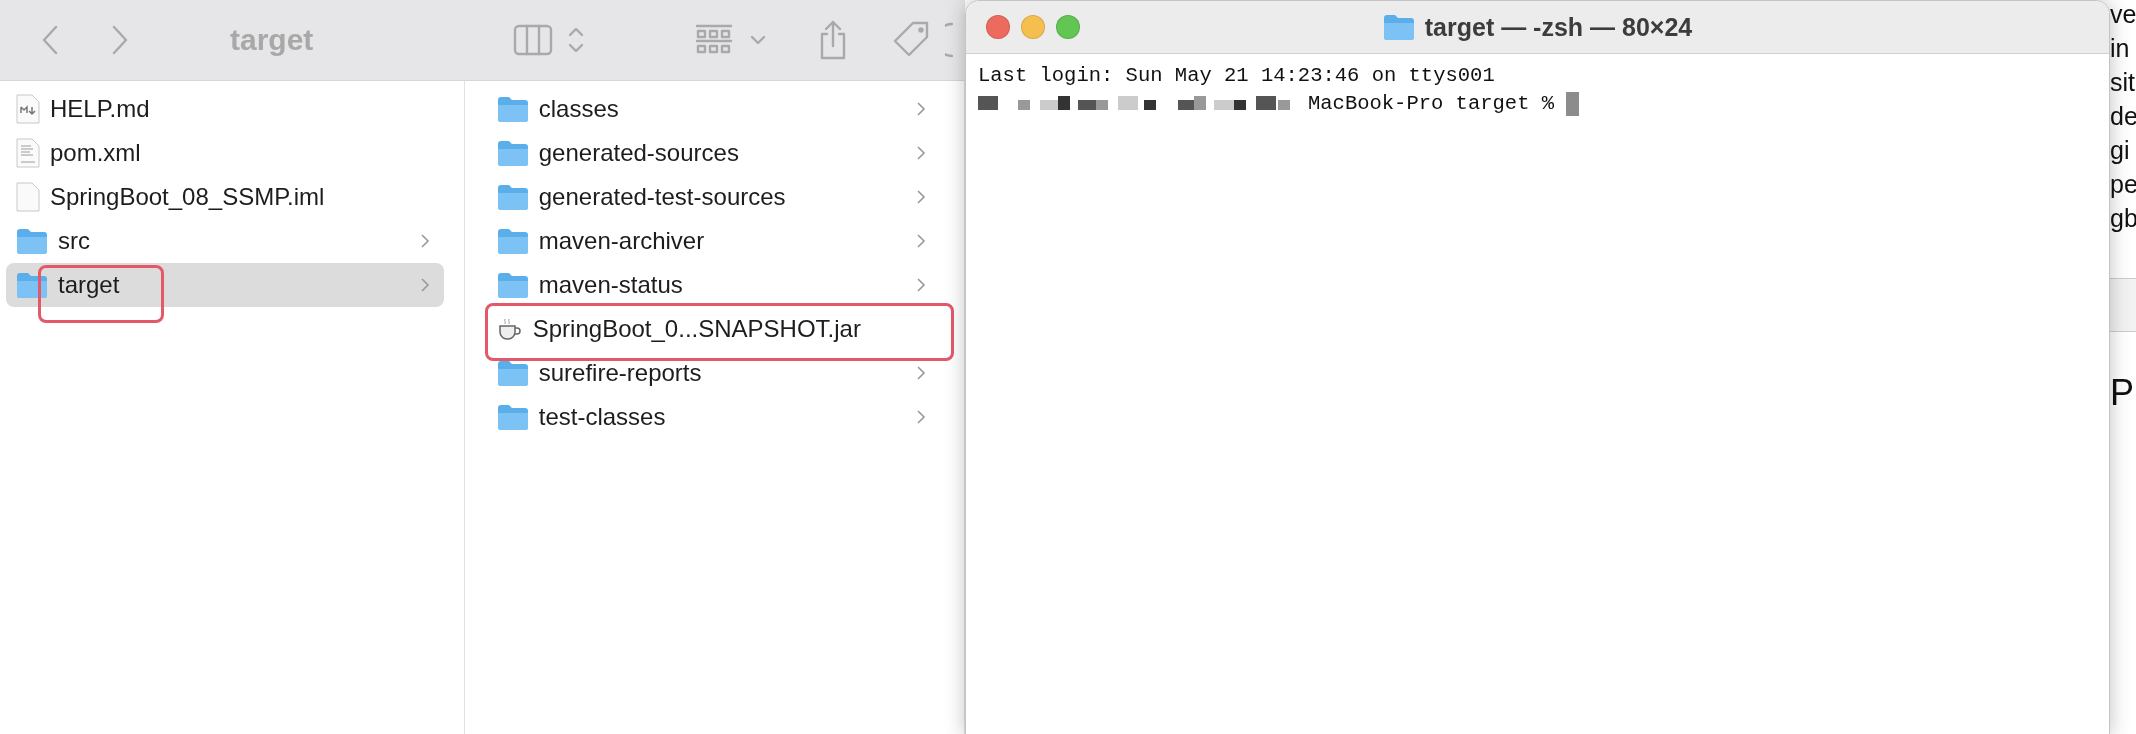  Describe the element at coordinates (622, 241) in the screenshot. I see `file-name: maven-archiver` at that location.